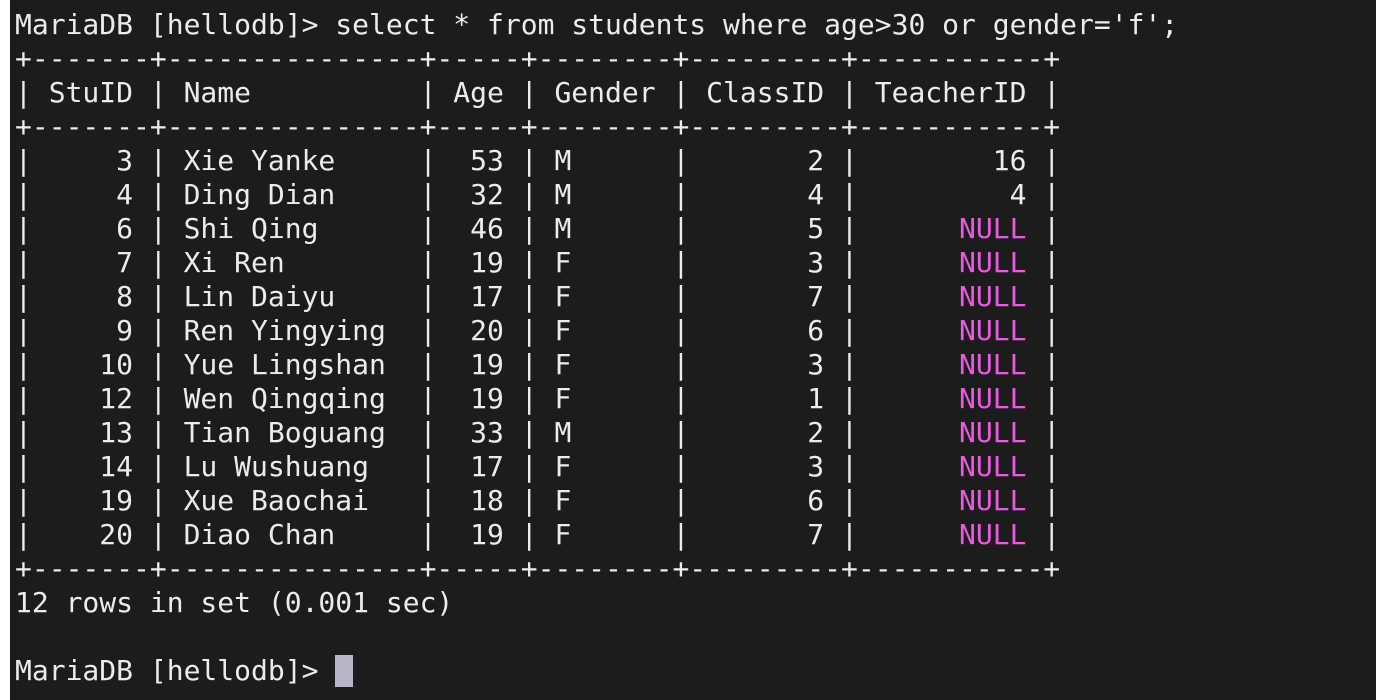  What do you see at coordinates (445, 534) in the screenshot?
I see `row-cells: | 20 | Diao Chan | 19 | F | 7 |` at bounding box center [445, 534].